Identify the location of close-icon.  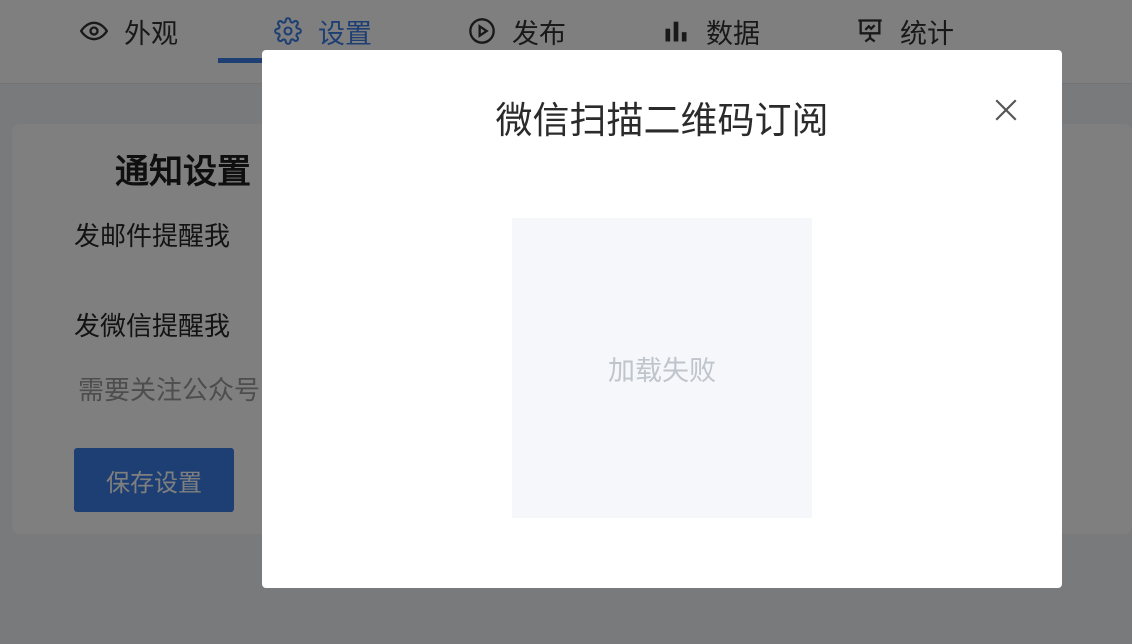
(1006, 110).